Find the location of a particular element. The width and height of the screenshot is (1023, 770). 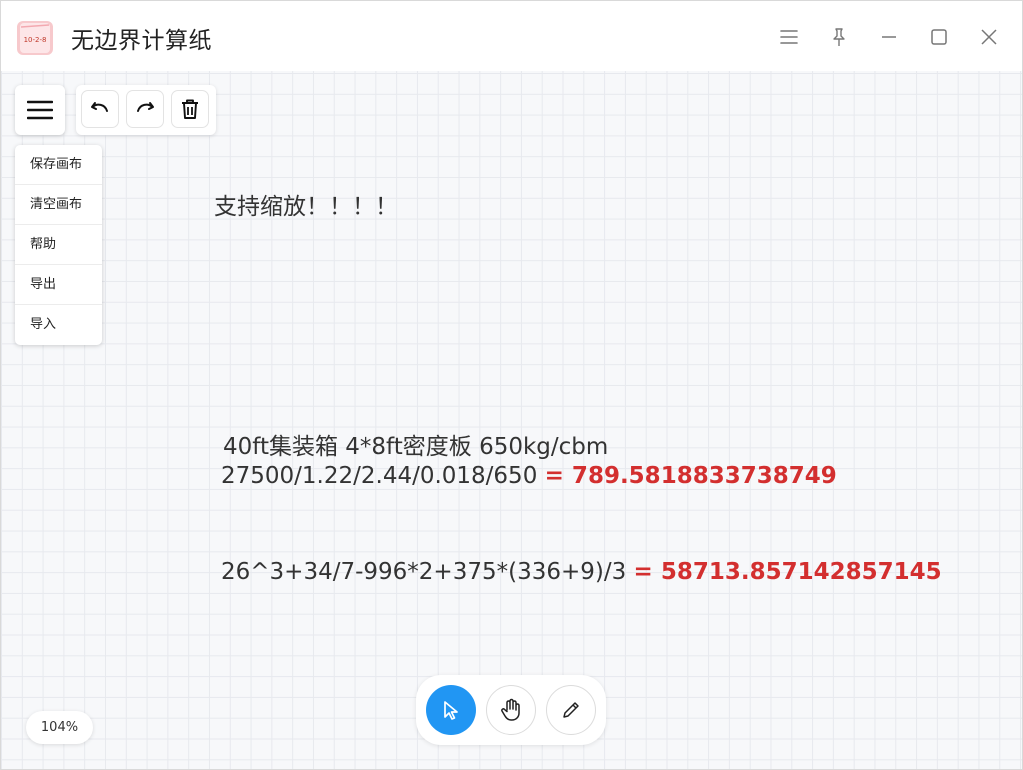

pan-tool-button is located at coordinates (511, 710).